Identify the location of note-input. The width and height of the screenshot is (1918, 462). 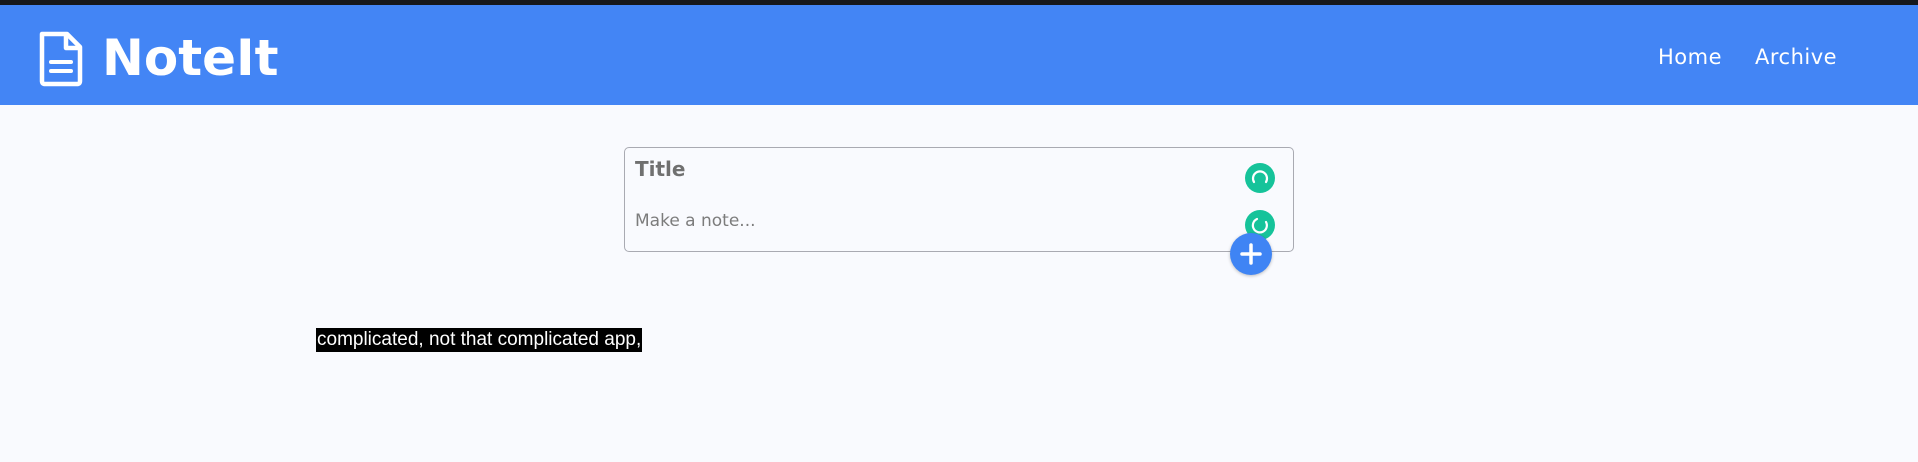
(930, 221).